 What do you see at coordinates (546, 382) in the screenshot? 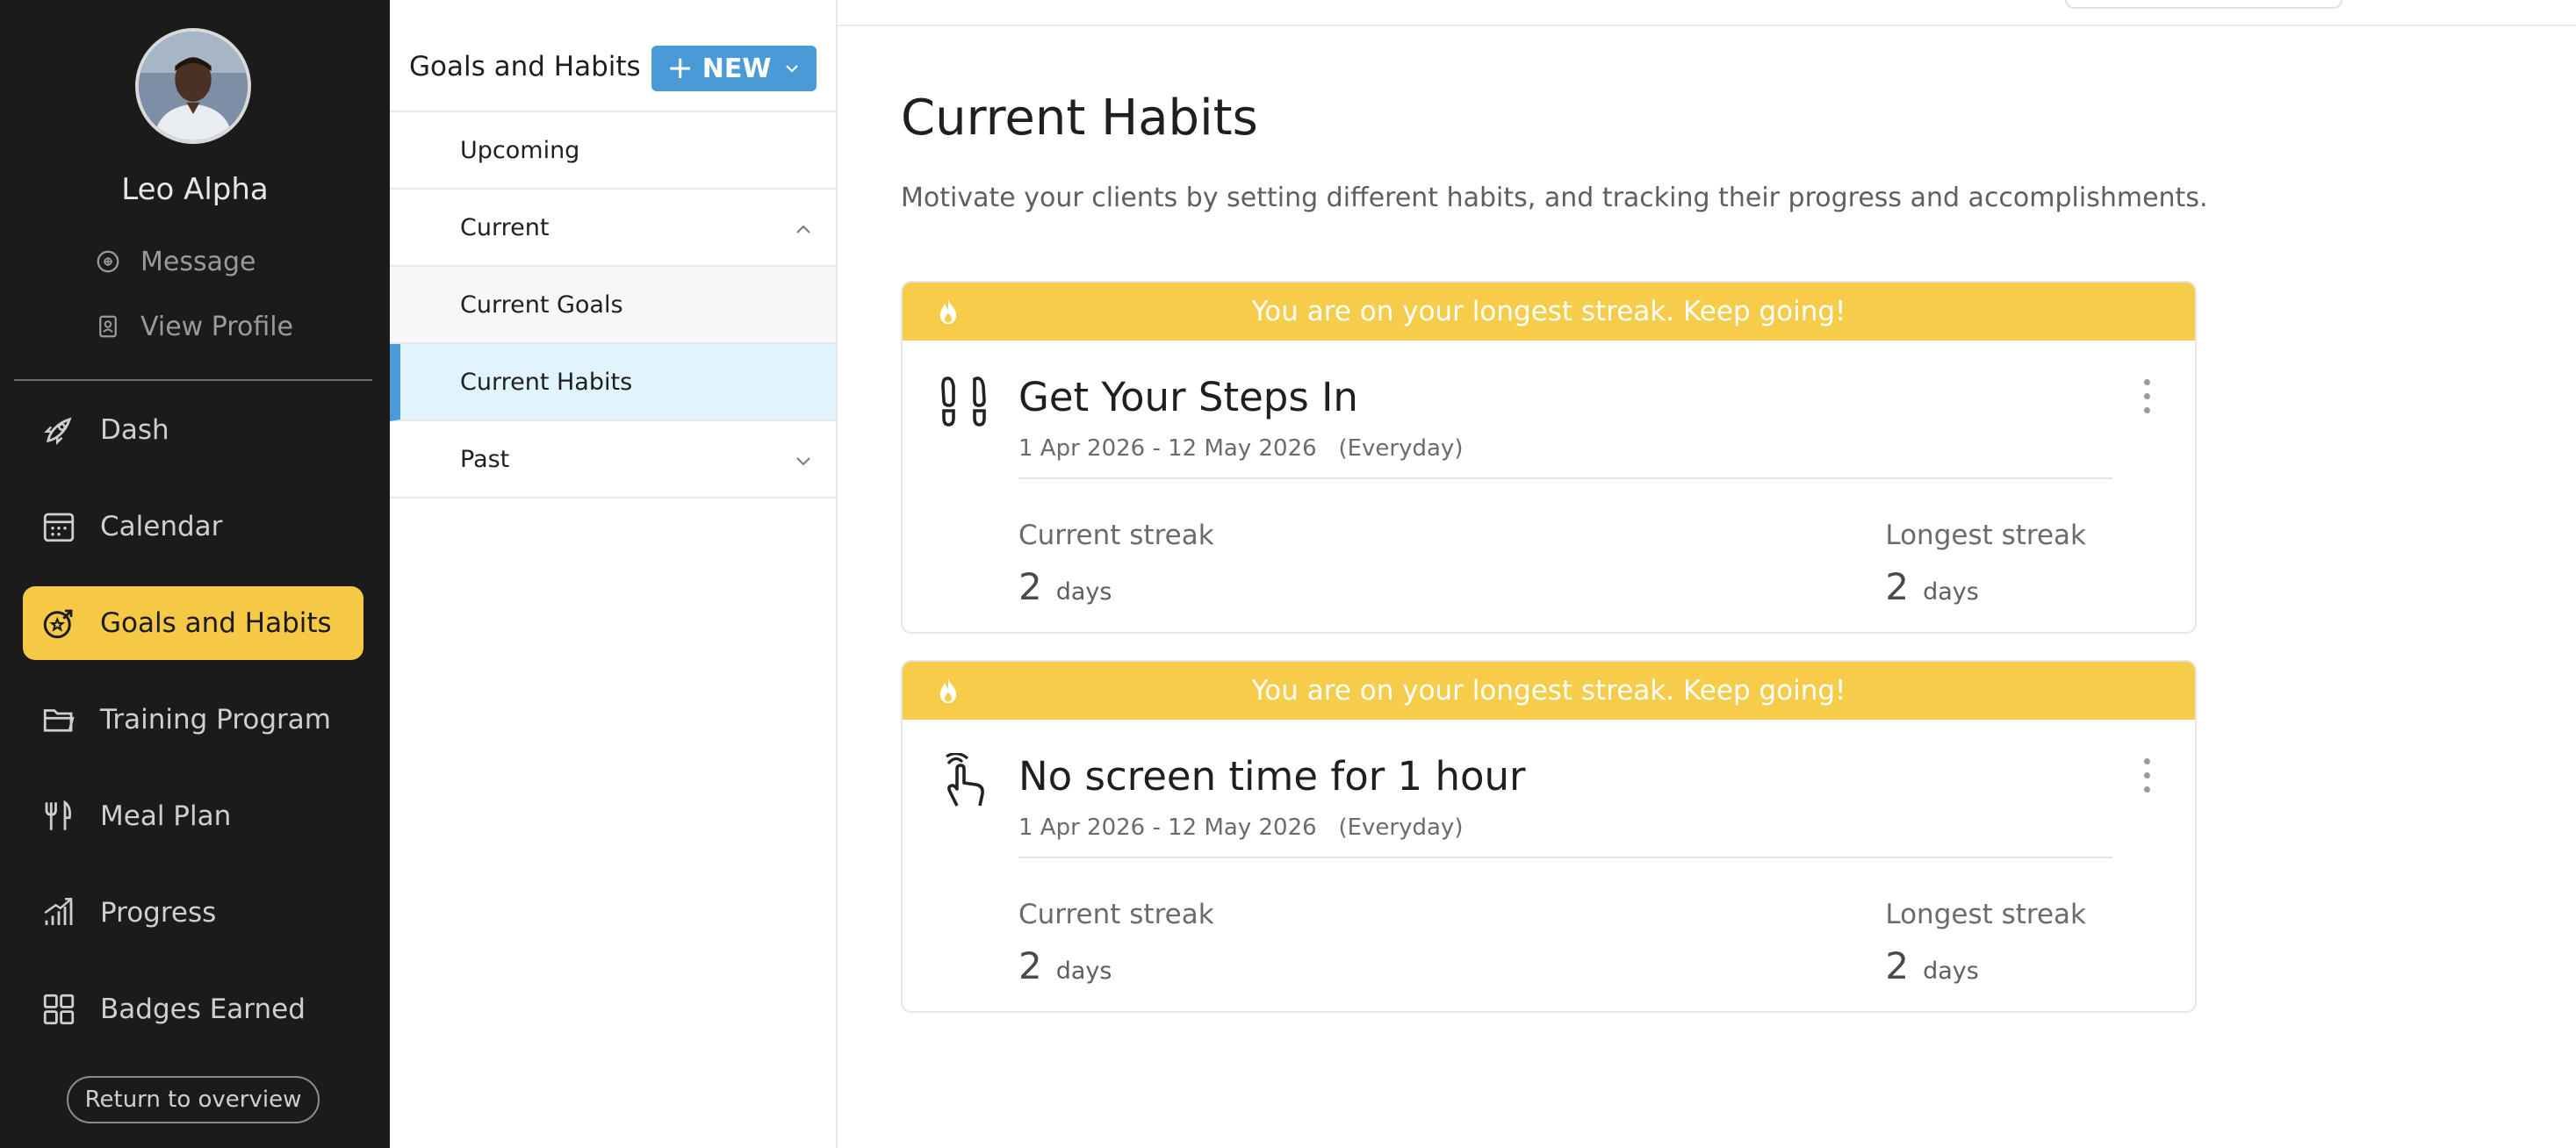
I see `subnav-label-current-habits: Current Habits` at bounding box center [546, 382].